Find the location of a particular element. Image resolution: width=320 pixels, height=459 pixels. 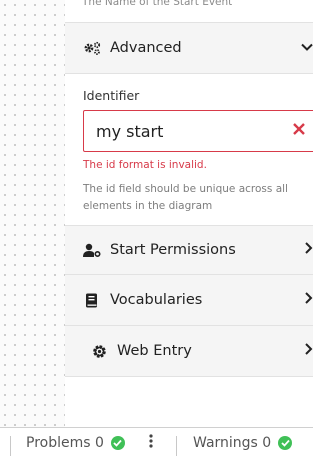

problems-label: Problems 0 is located at coordinates (65, 443).